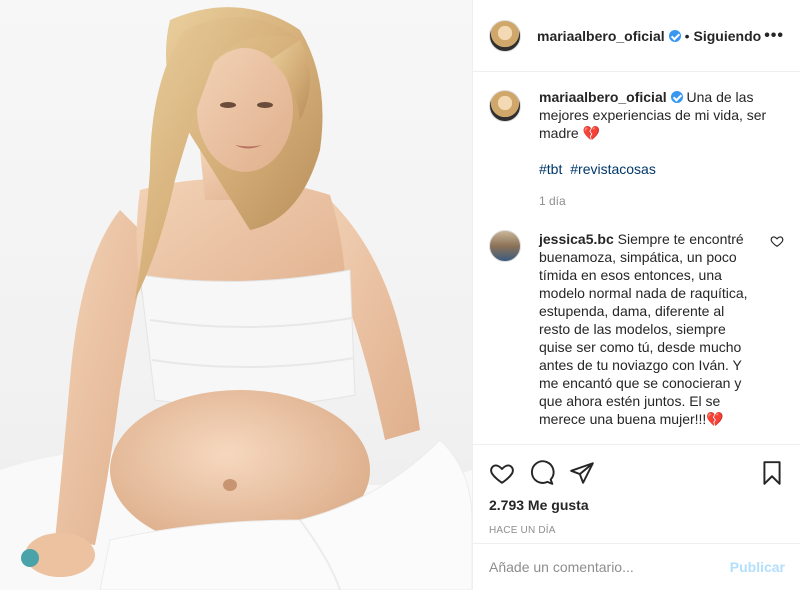 This screenshot has height=590, width=800. Describe the element at coordinates (777, 241) in the screenshot. I see `comment-like-heart-icon` at that location.